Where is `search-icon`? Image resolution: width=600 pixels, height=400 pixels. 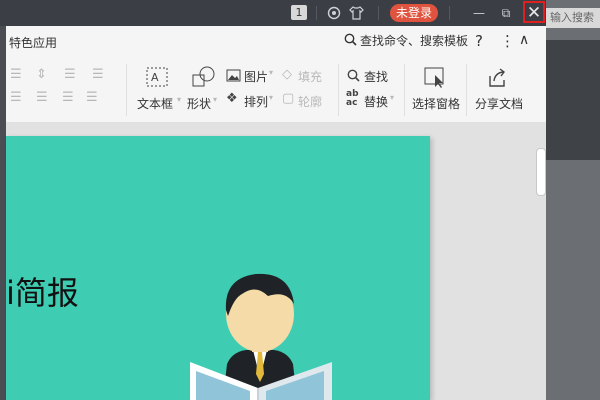
search-icon is located at coordinates (350, 41).